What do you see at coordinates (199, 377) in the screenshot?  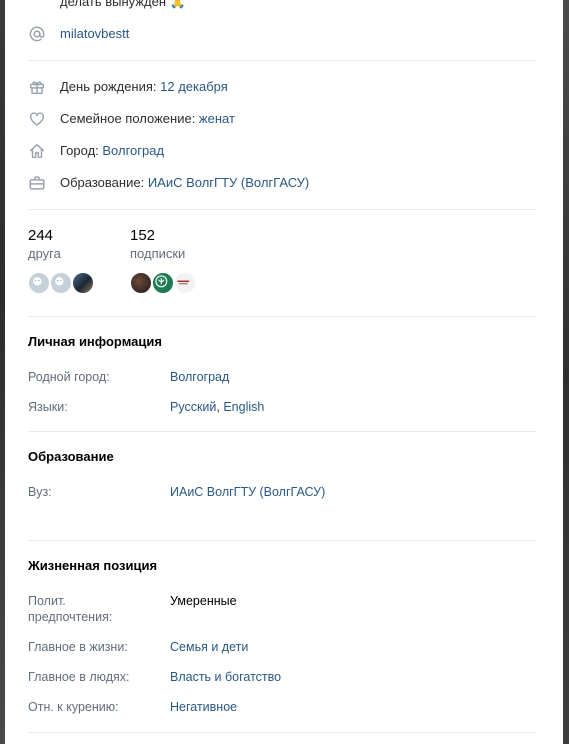 I see `hometown-value-link: Волгоград` at bounding box center [199, 377].